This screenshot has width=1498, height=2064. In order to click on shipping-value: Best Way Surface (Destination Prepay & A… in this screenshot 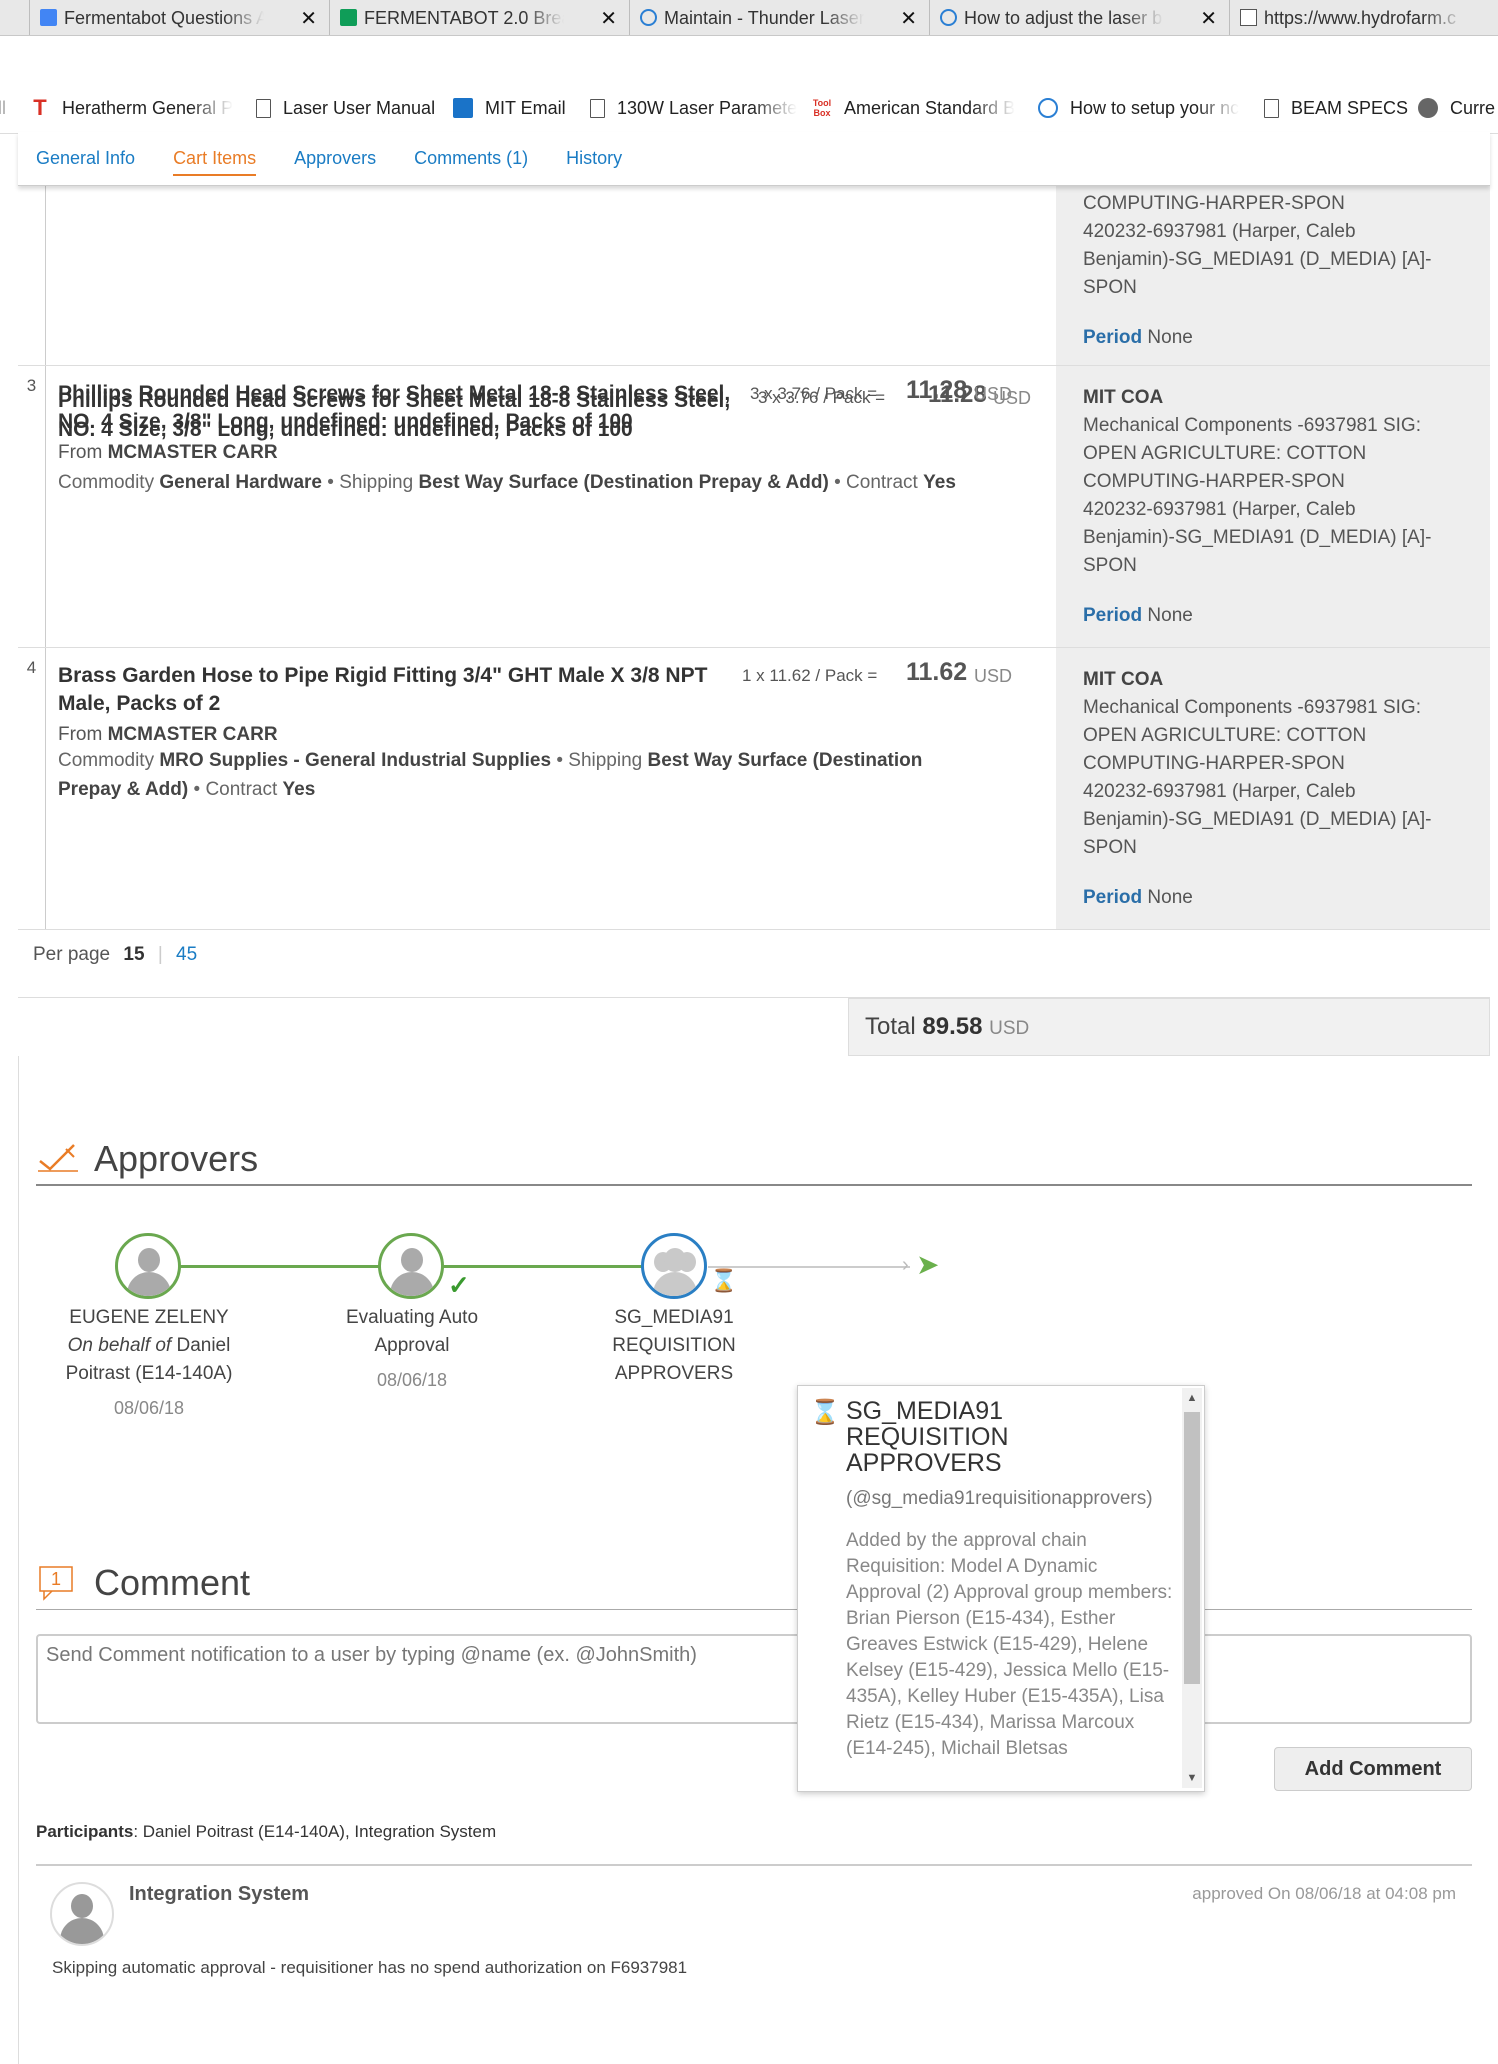, I will do `click(623, 482)`.